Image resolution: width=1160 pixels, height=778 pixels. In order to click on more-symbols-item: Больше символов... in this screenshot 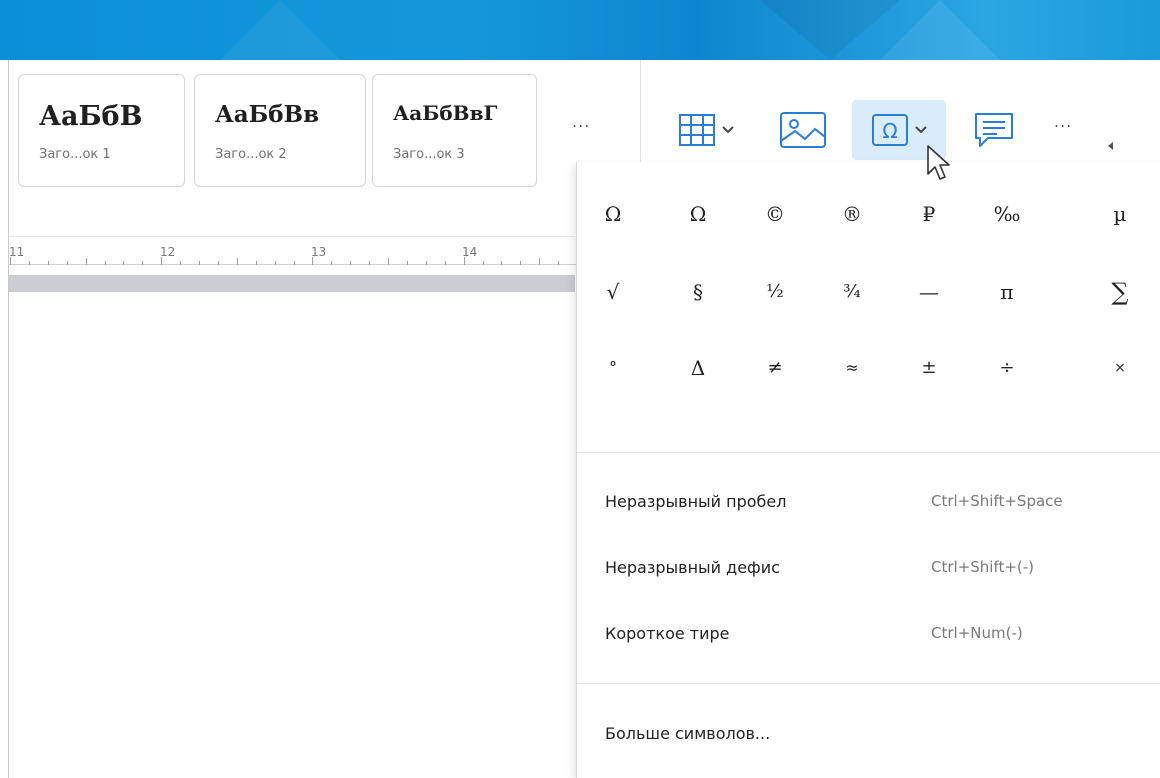, I will do `click(868, 734)`.